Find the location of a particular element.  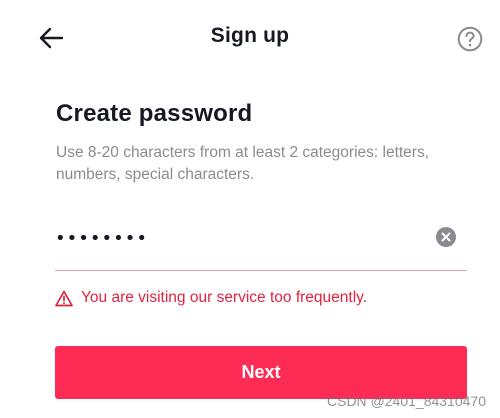

page-header-title: Sign up is located at coordinates (250, 35).